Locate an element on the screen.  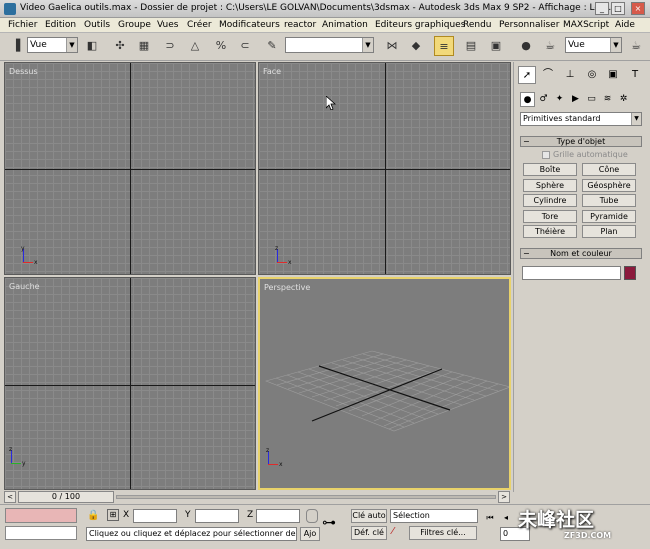
geometry-icon: ● is located at coordinates (527, 99).